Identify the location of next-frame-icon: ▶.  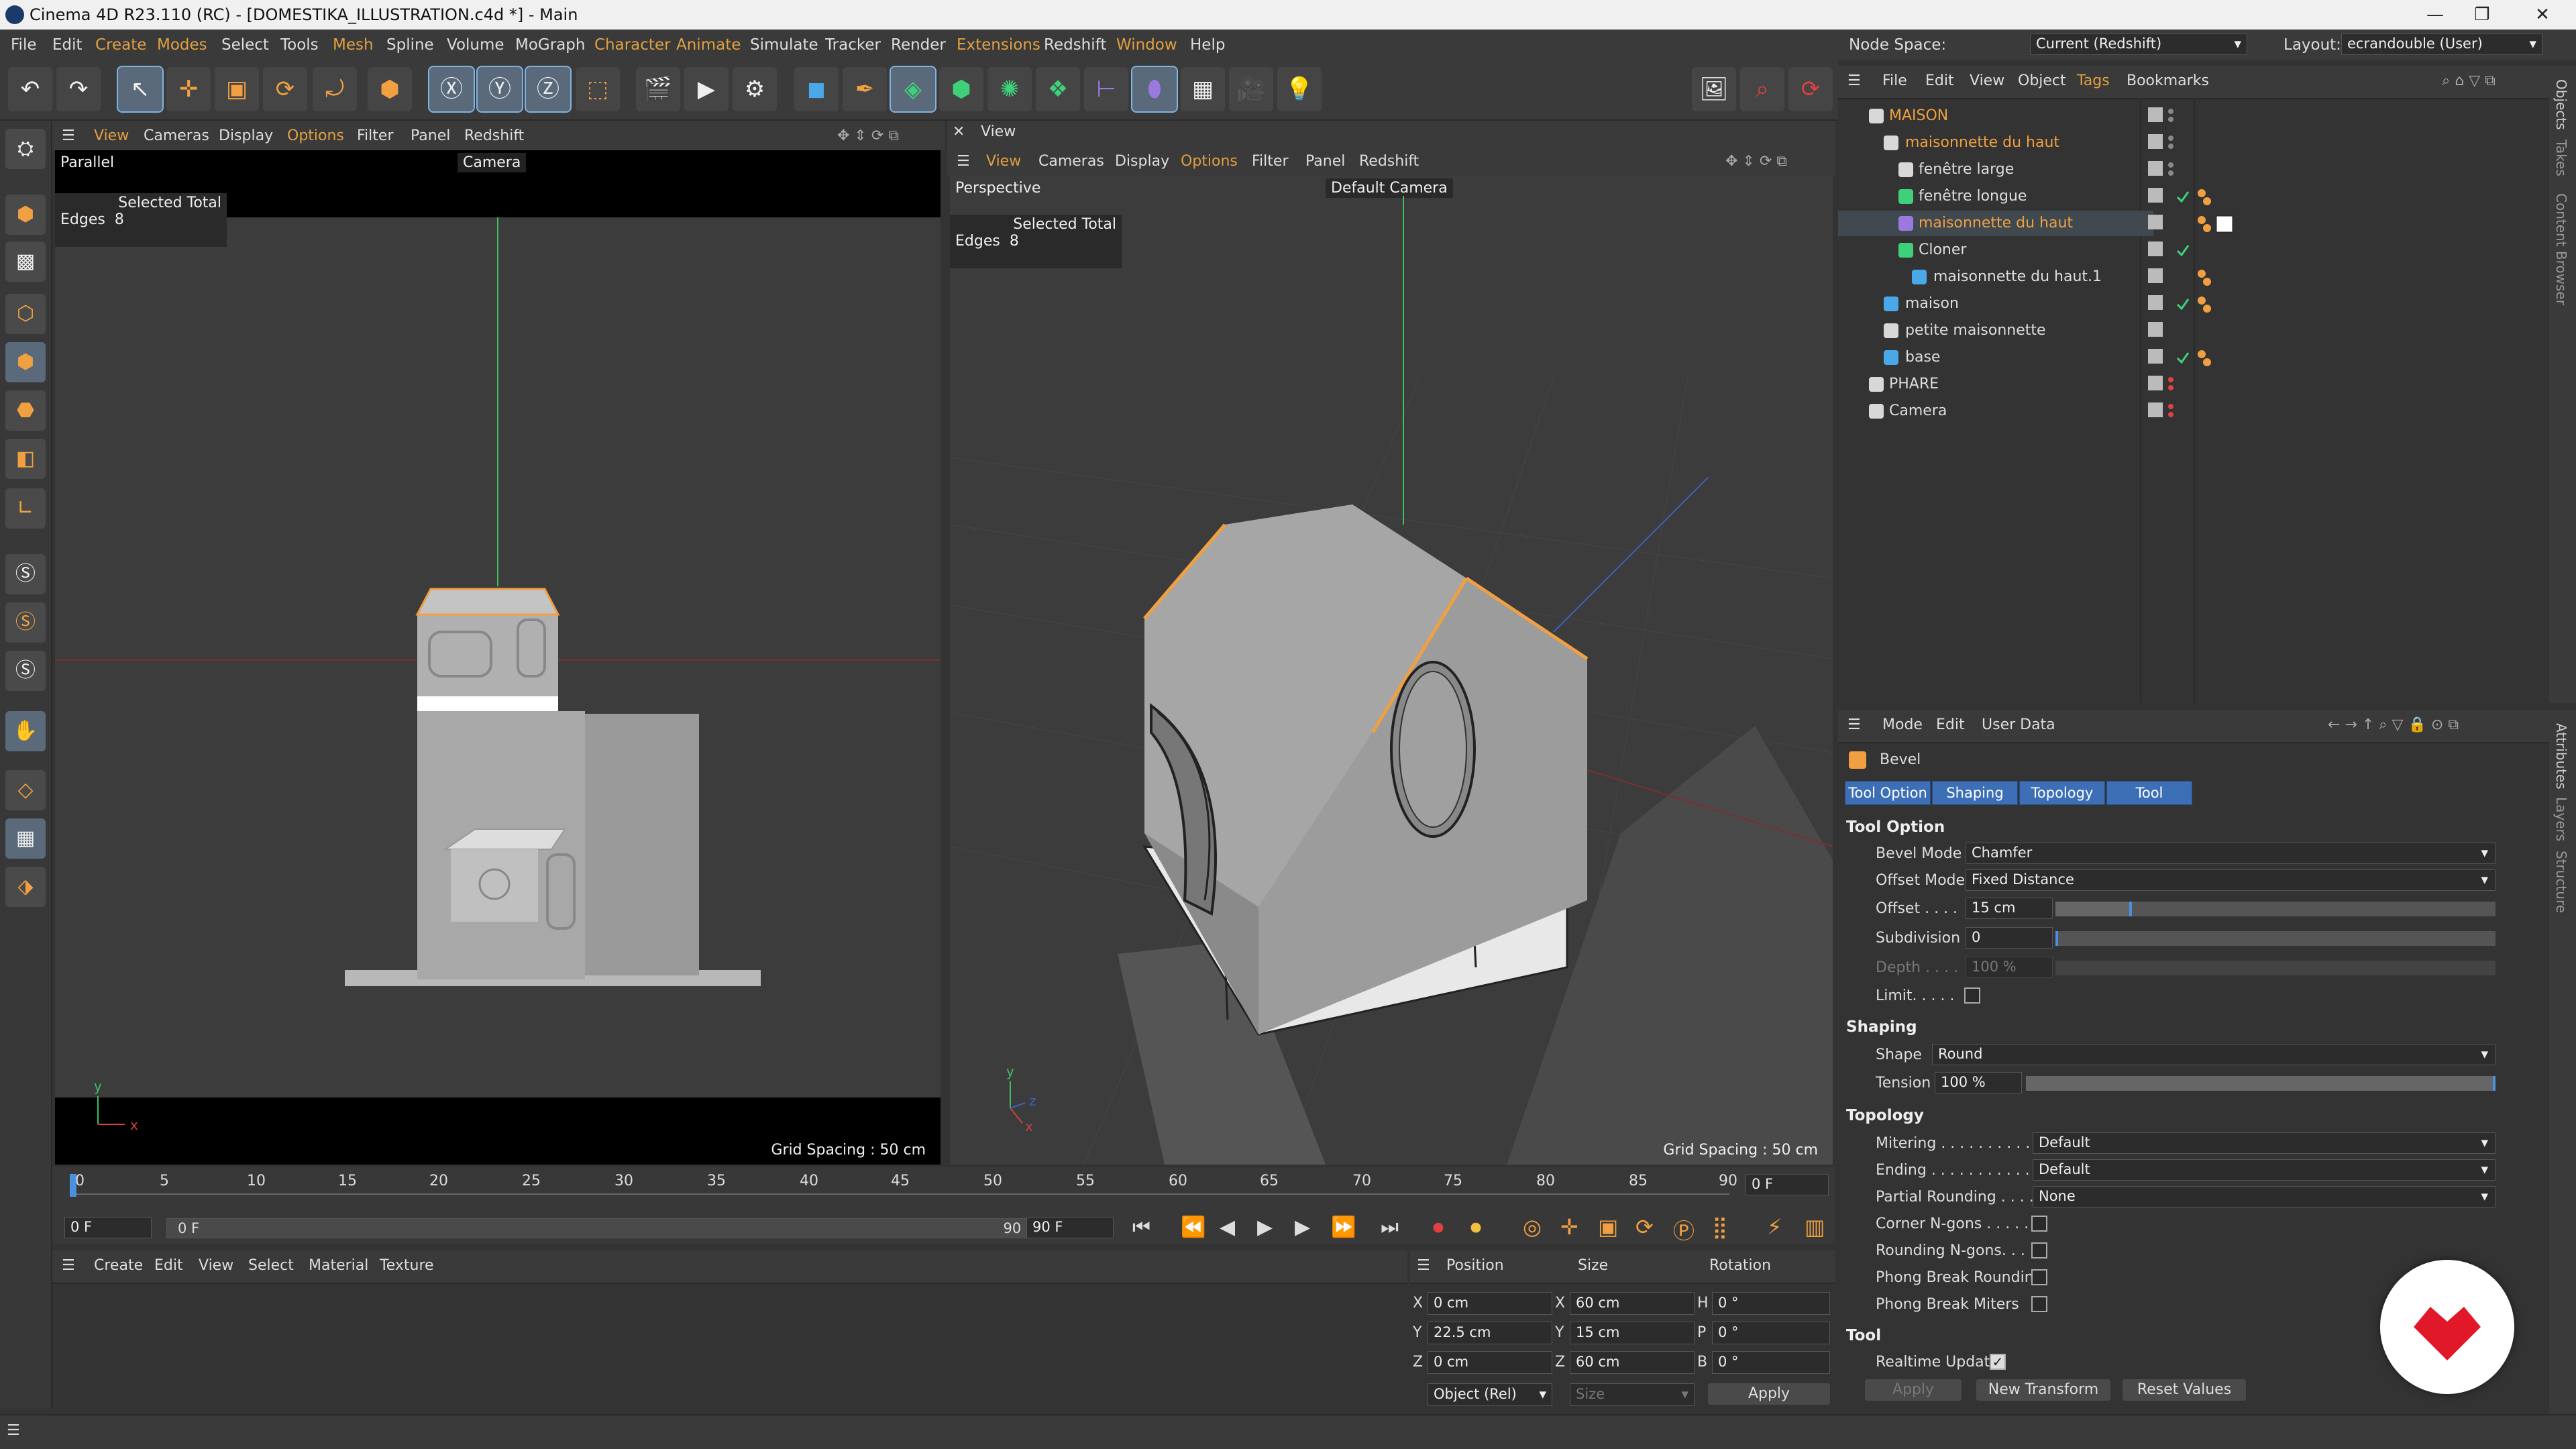
(1302, 1227).